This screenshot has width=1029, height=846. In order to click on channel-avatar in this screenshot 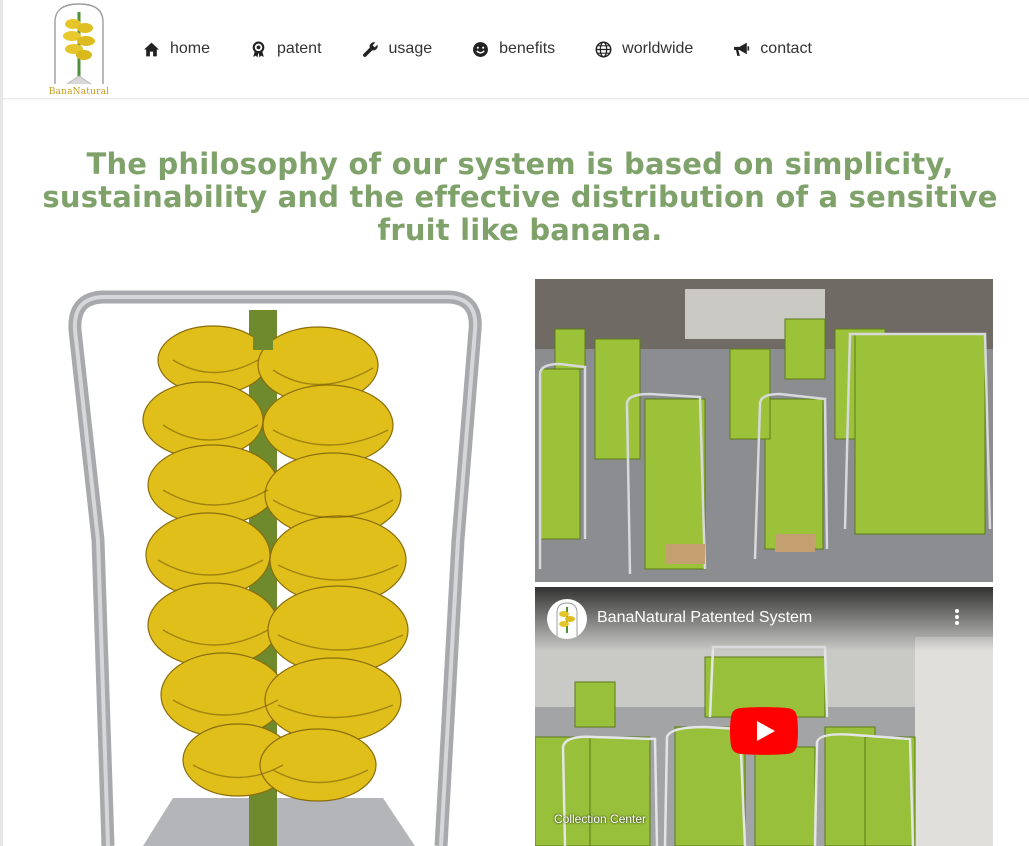, I will do `click(567, 619)`.